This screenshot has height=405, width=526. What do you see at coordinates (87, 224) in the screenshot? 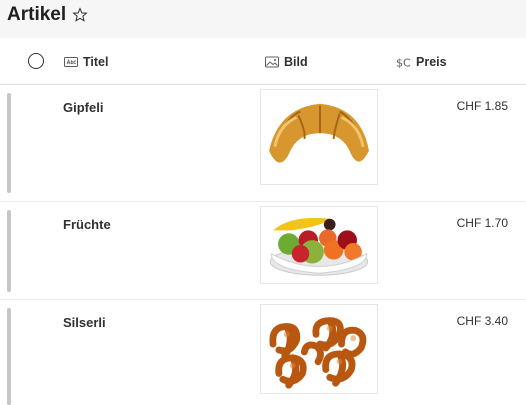
I see `item-title: Früchte` at bounding box center [87, 224].